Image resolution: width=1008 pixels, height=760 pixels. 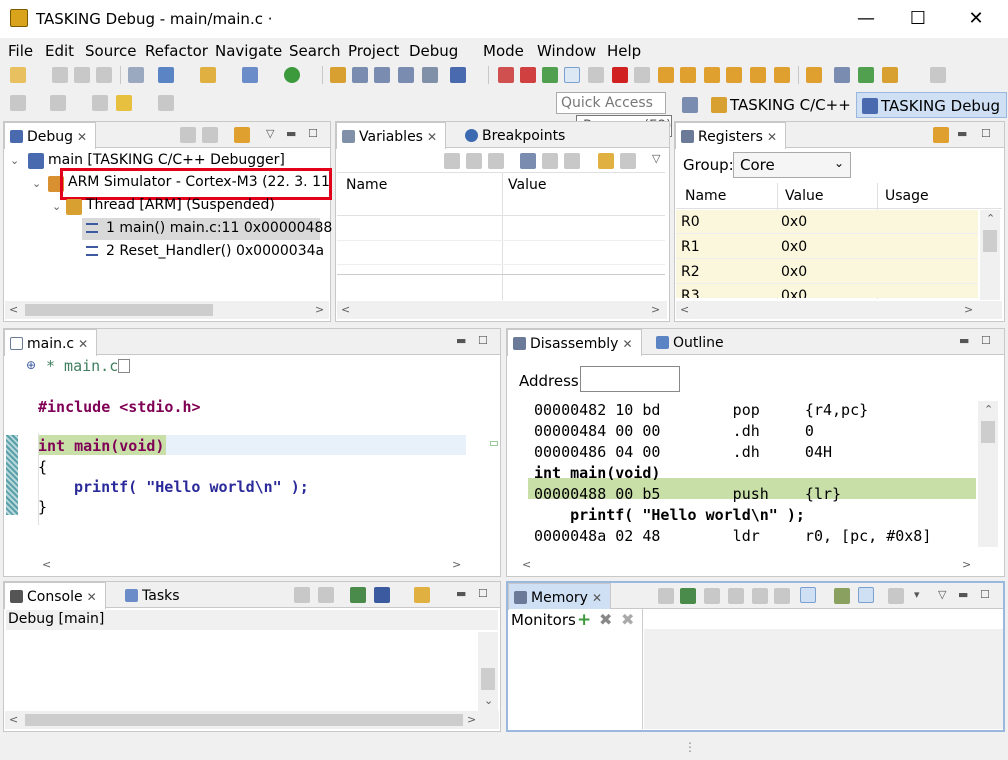 What do you see at coordinates (597, 473) in the screenshot?
I see `disassembly-source-line: int main(void)` at bounding box center [597, 473].